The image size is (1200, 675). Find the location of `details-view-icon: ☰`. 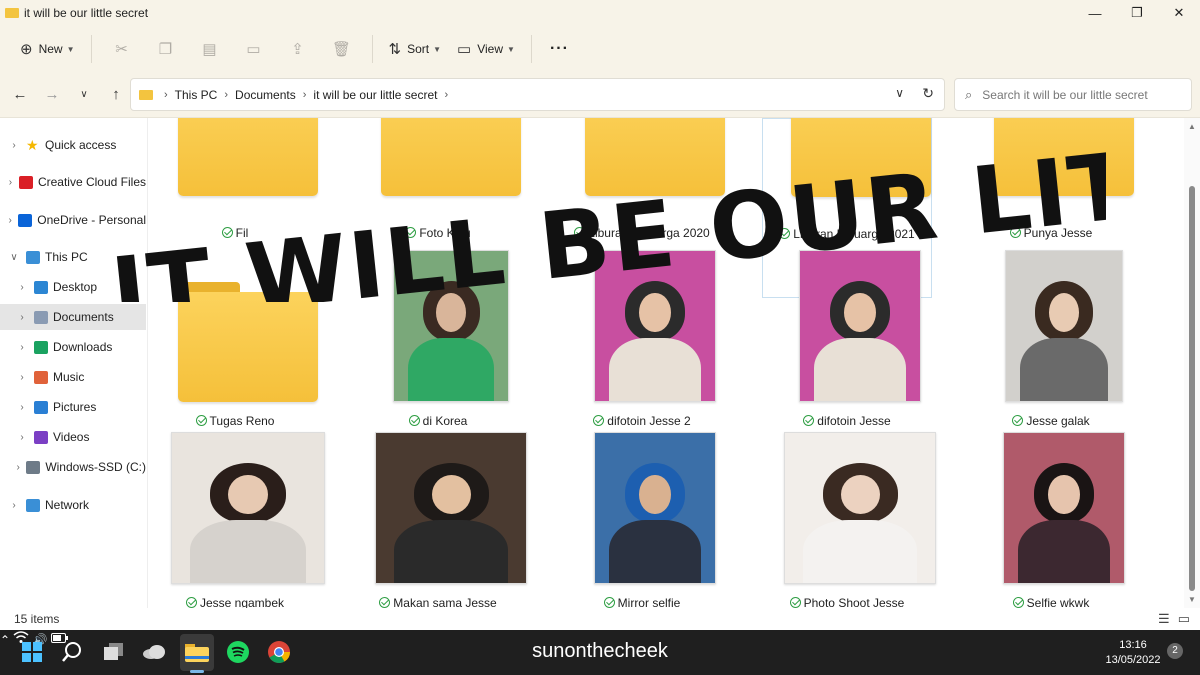

details-view-icon: ☰ is located at coordinates (1164, 619).